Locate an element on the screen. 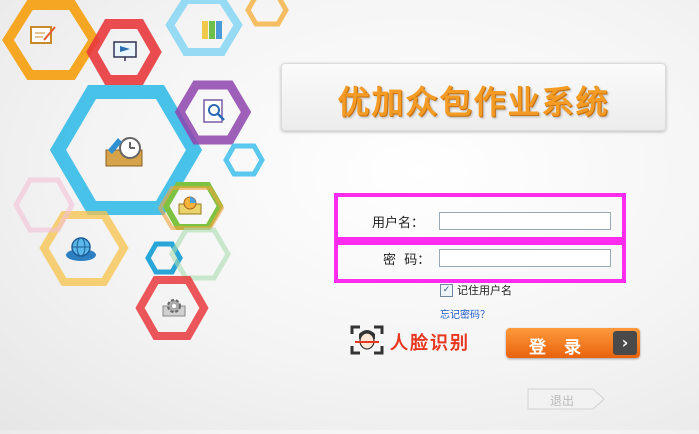 The image size is (699, 434). search-document-icon is located at coordinates (215, 111).